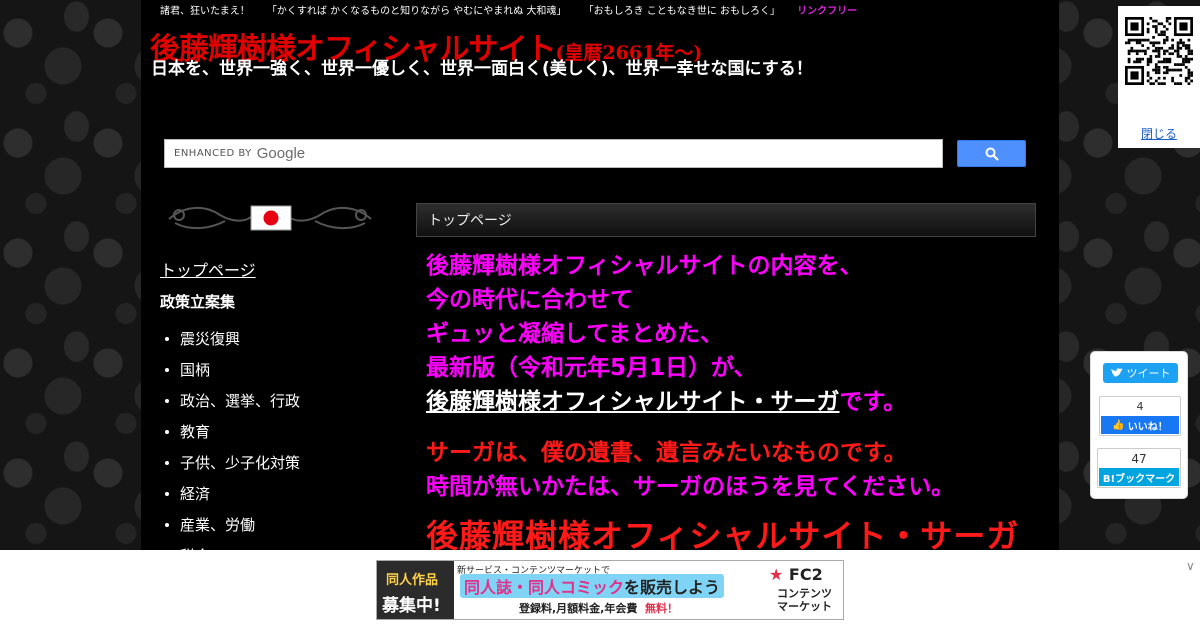  I want to click on ad-left-line2: 募集中!, so click(411, 606).